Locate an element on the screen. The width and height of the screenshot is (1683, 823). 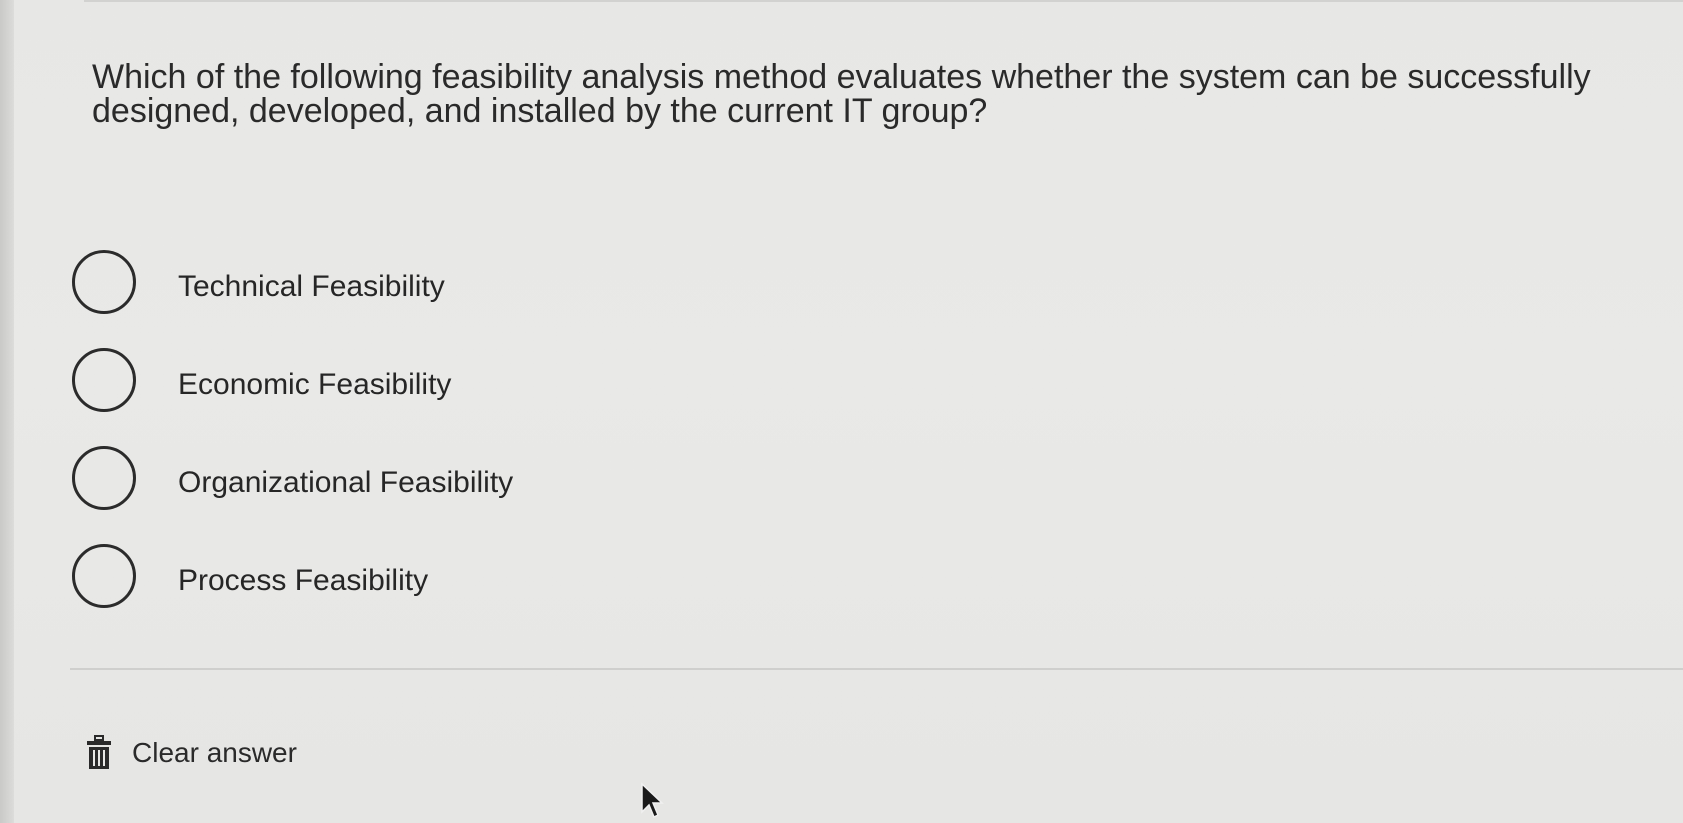
clear-answer-button: Clear answer is located at coordinates (191, 753).